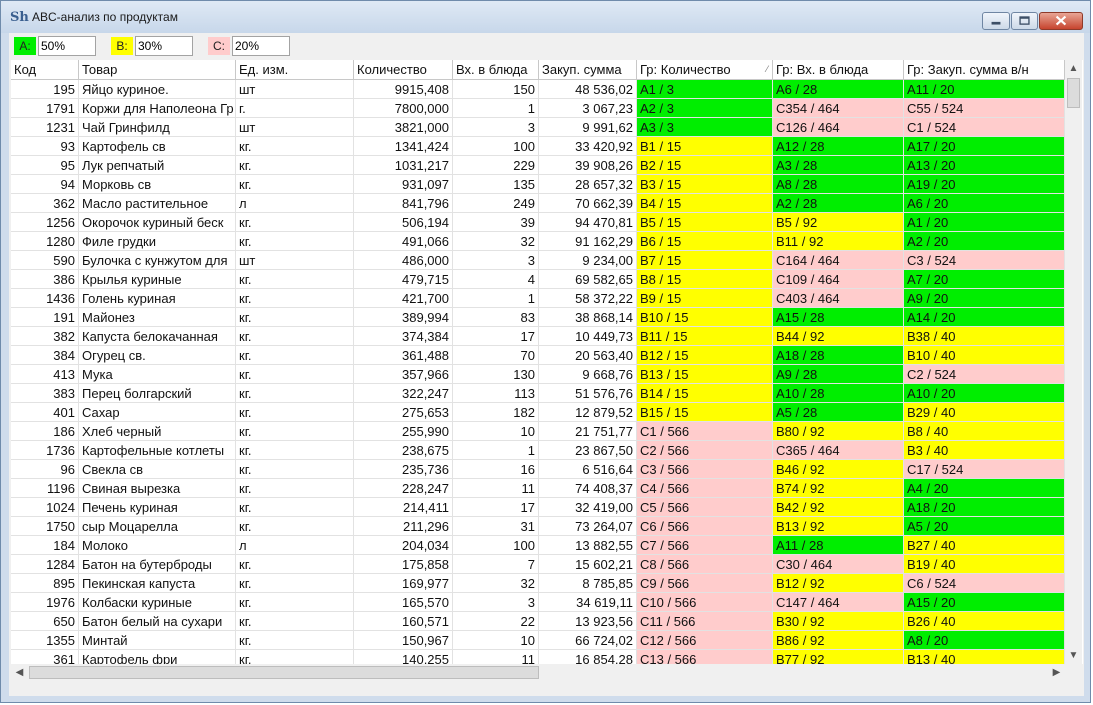 This screenshot has width=1093, height=705. What do you see at coordinates (838, 545) in the screenshot?
I see `cell-grp-in-dishes: A11 / 28` at bounding box center [838, 545].